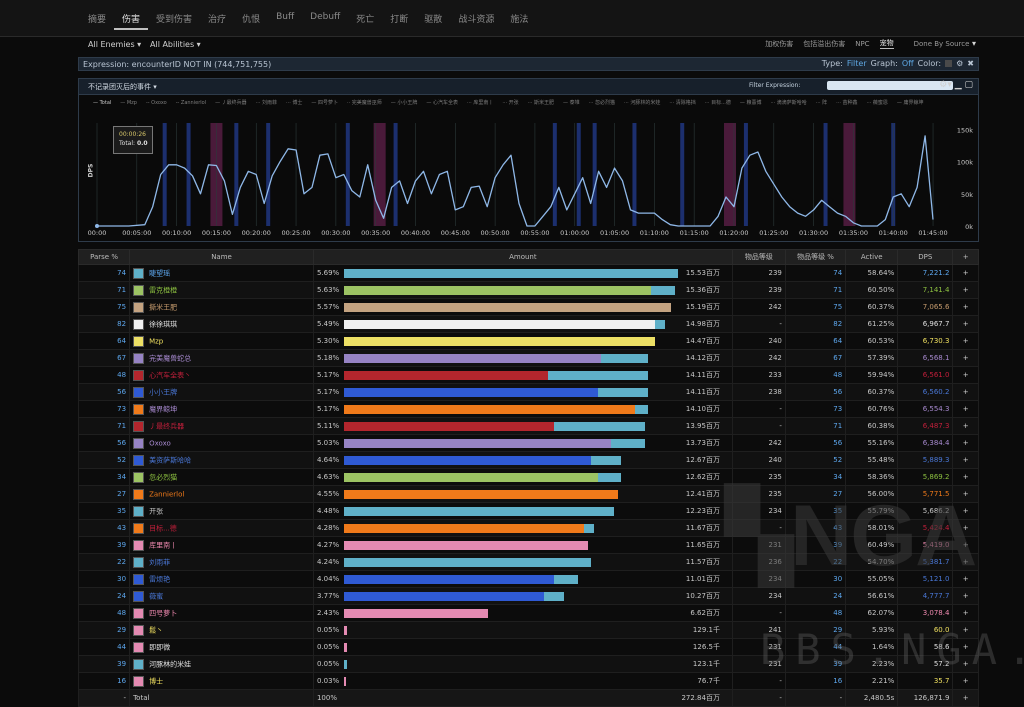  Describe the element at coordinates (528, 613) in the screenshot. I see `table-row: 48 四号萝卜 2.43% 6.62百万 -48 62.07% 3,078.4 +` at that location.